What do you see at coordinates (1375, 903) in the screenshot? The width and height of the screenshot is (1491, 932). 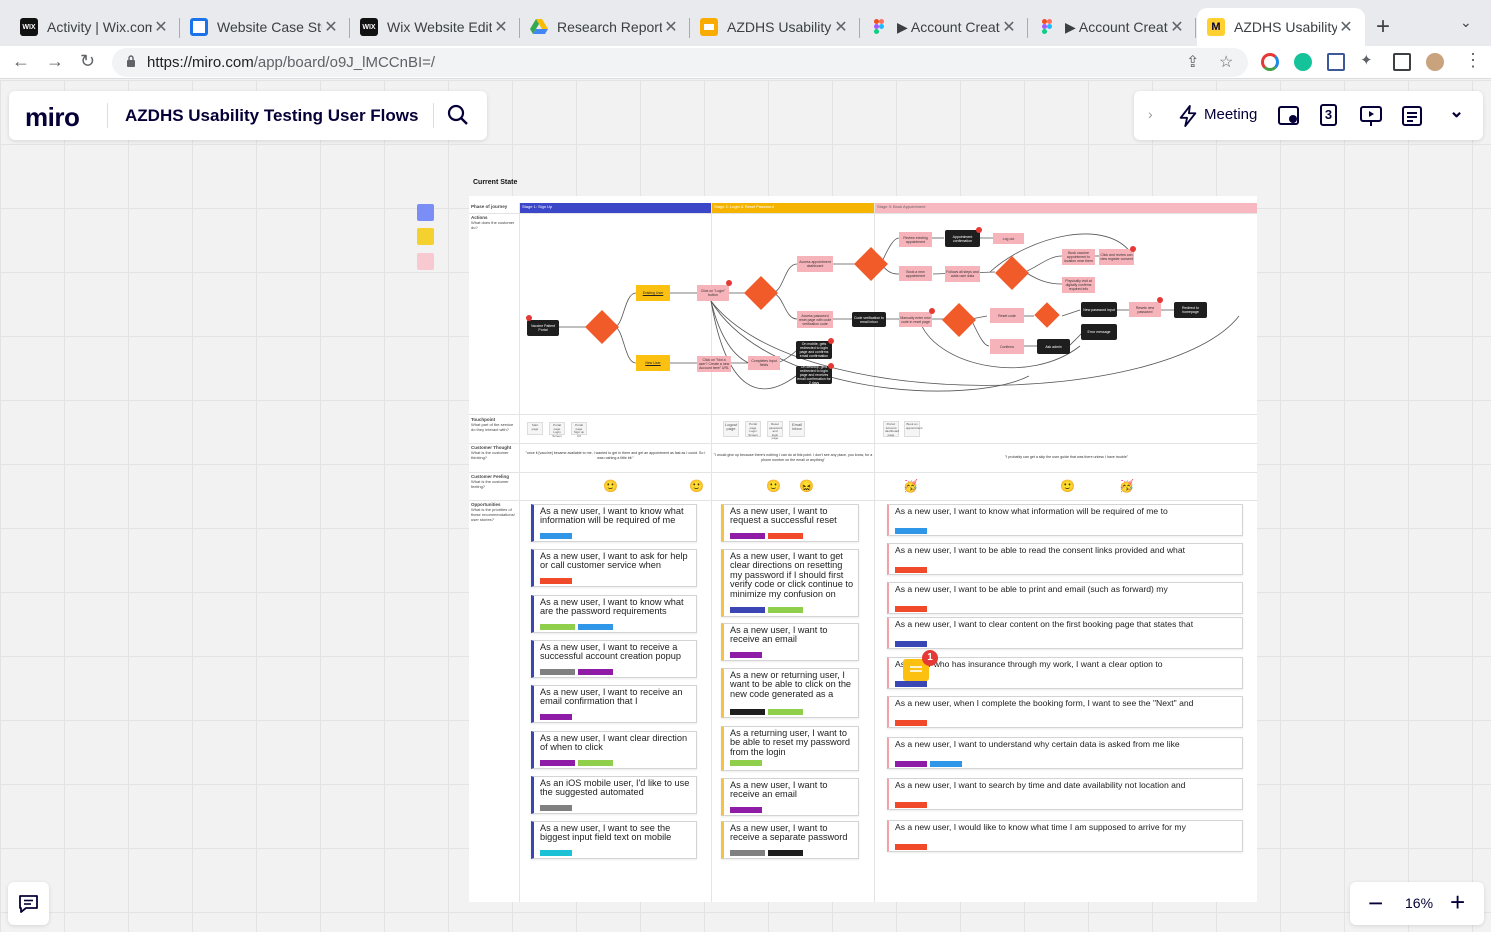 I see `zoom-out-button: −` at bounding box center [1375, 903].